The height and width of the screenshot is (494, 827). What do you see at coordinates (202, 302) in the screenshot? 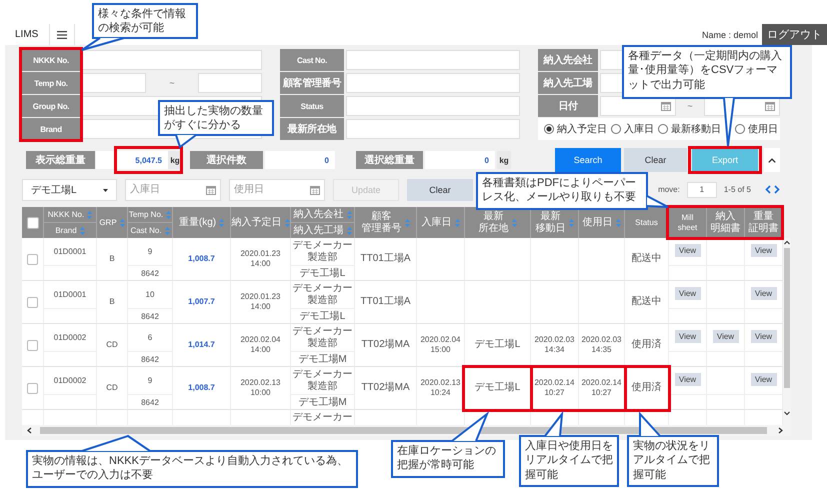
I see `table-cell: 1,007.7` at bounding box center [202, 302].